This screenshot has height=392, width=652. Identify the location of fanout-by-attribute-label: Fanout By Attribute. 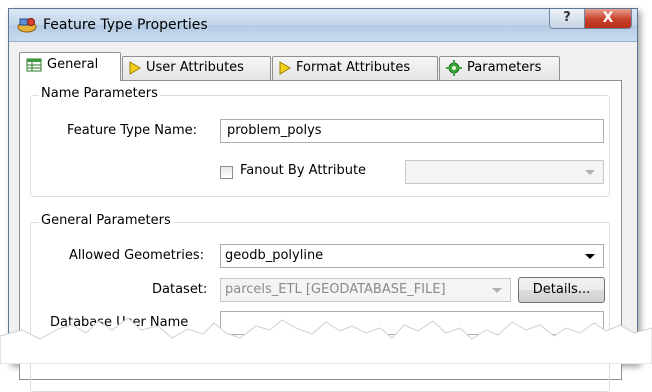
(303, 170).